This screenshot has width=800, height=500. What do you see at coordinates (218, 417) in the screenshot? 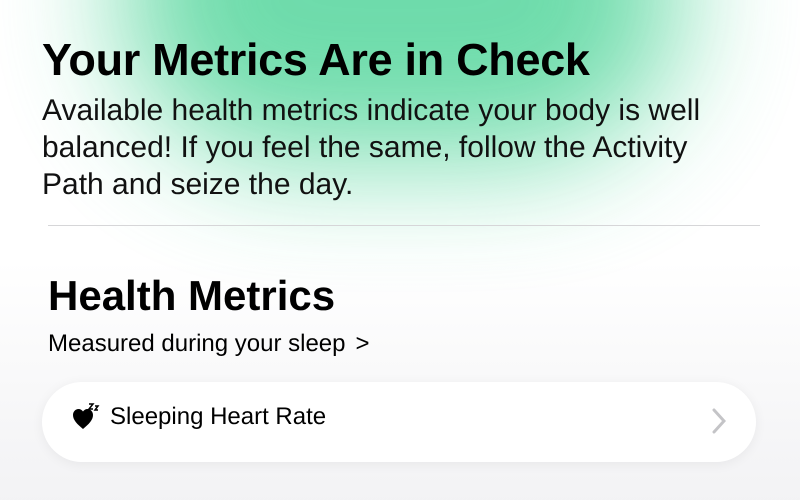
I see `card-title: Sleeping Heart Rate` at bounding box center [218, 417].